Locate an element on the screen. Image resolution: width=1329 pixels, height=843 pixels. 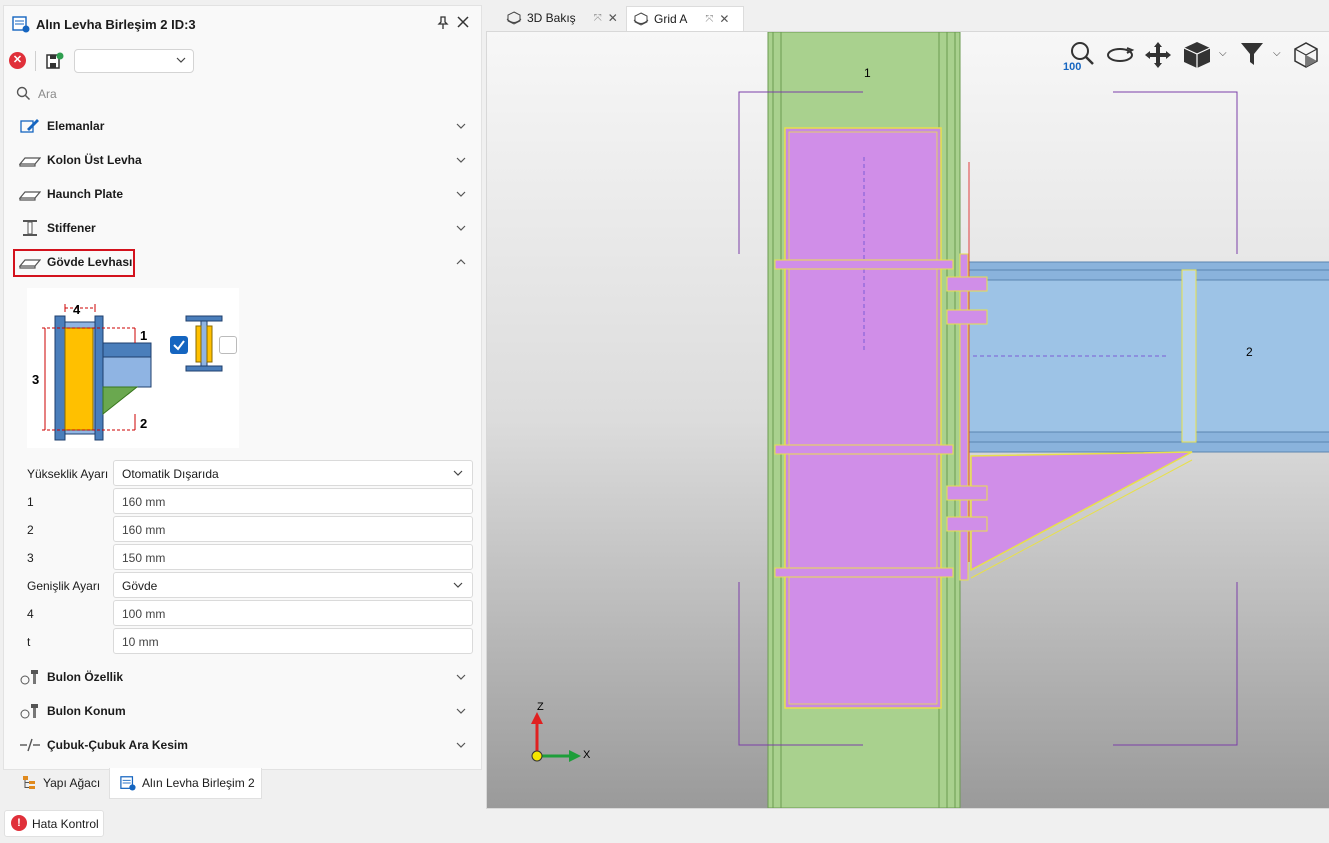
close-icon is located at coordinates (463, 22).